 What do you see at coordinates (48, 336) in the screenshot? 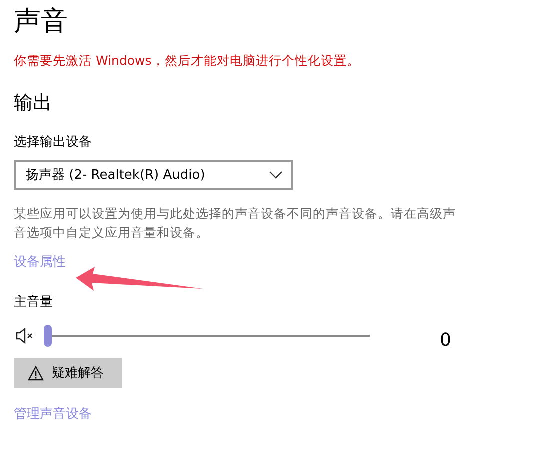
I see `slider-thumb` at bounding box center [48, 336].